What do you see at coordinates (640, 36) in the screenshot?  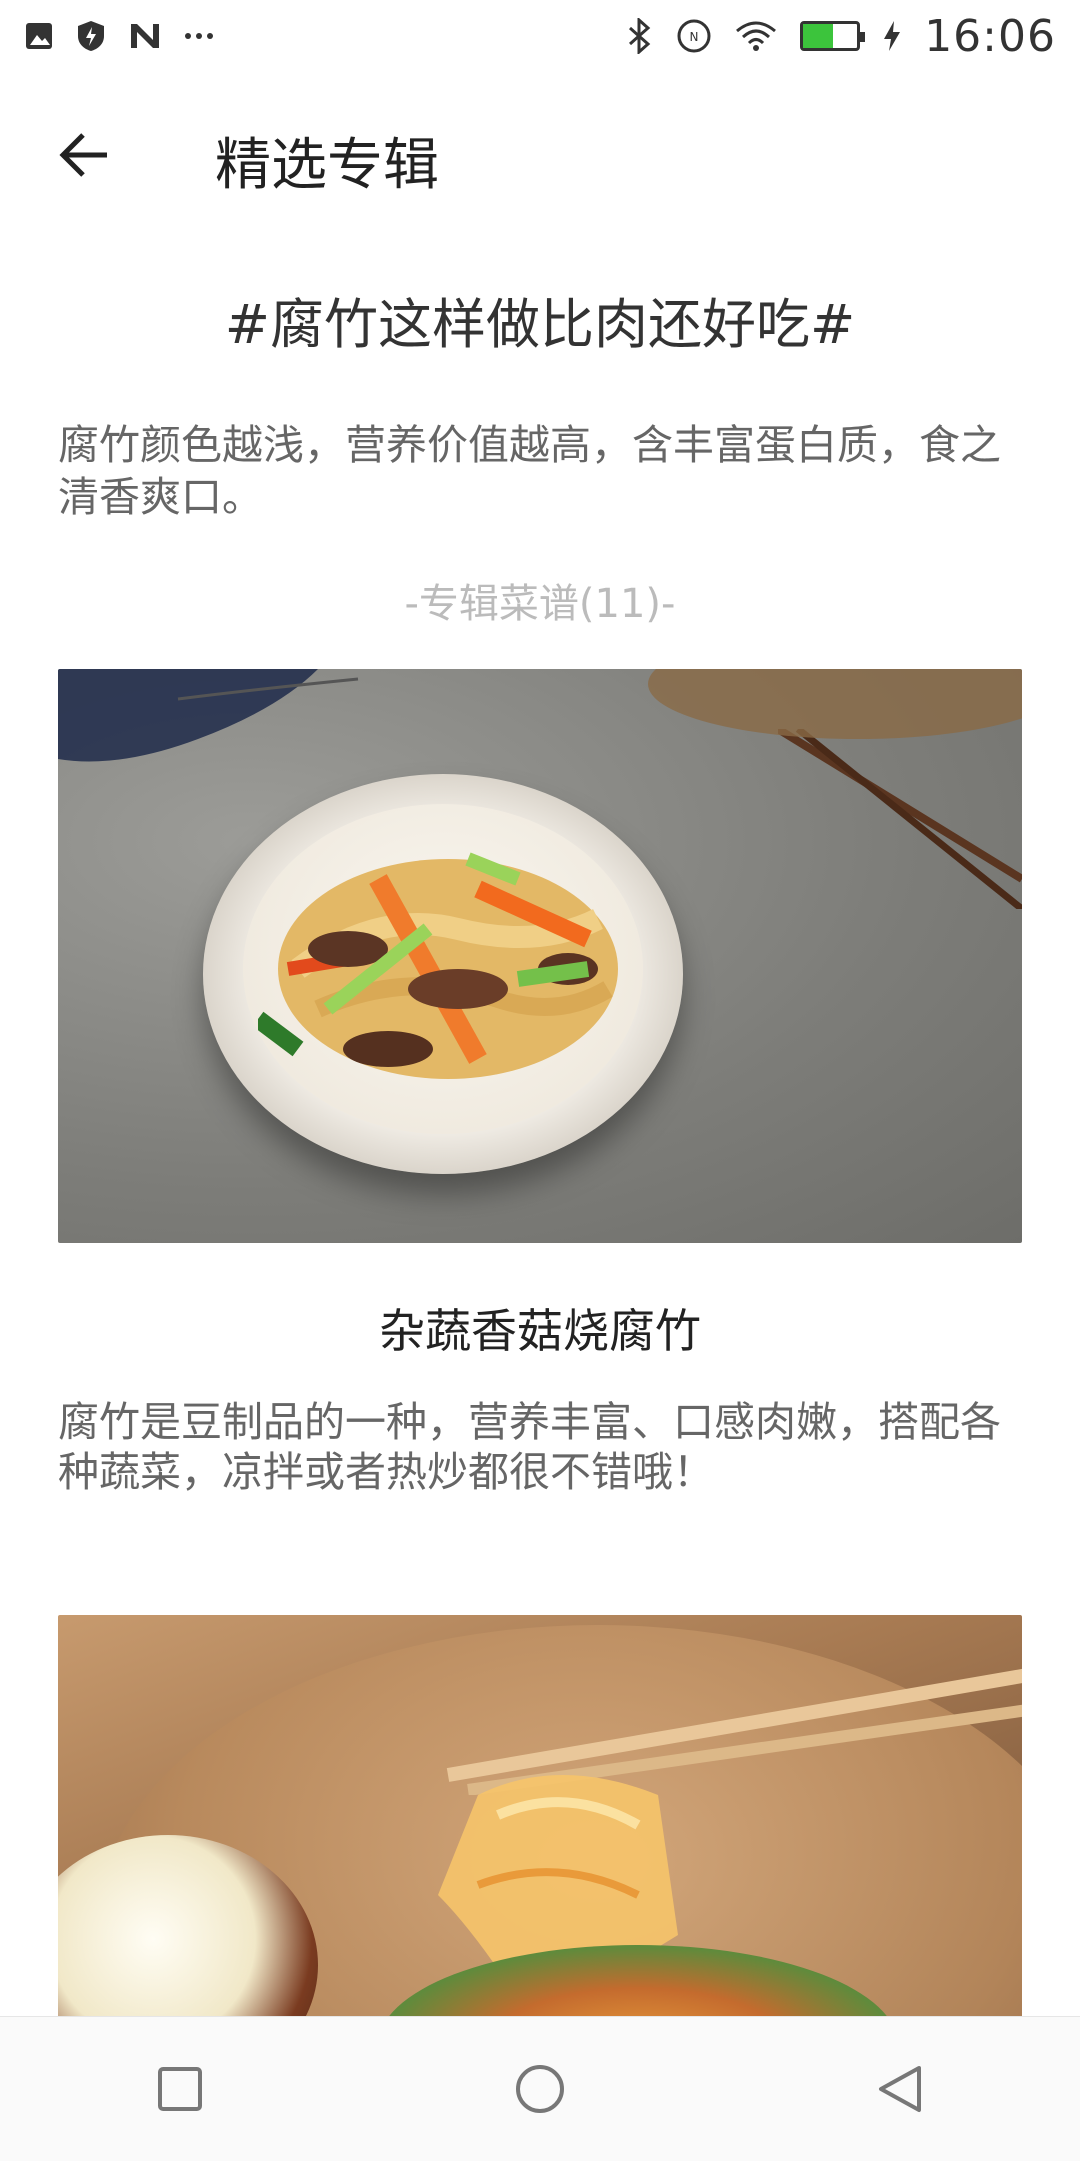 I see `bluetooth-icon` at bounding box center [640, 36].